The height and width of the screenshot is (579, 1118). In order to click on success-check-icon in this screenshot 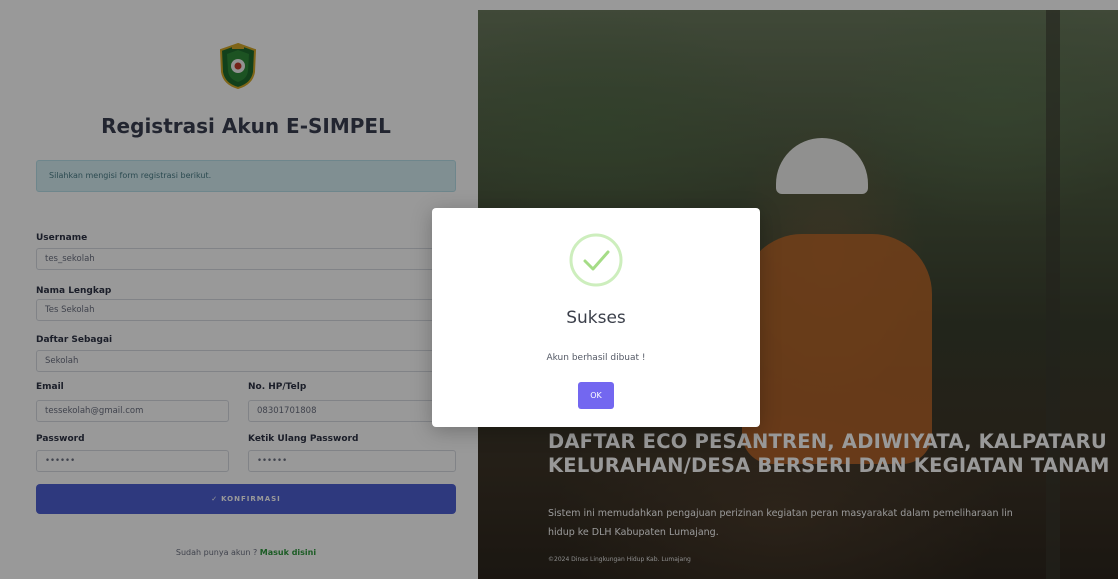, I will do `click(596, 260)`.